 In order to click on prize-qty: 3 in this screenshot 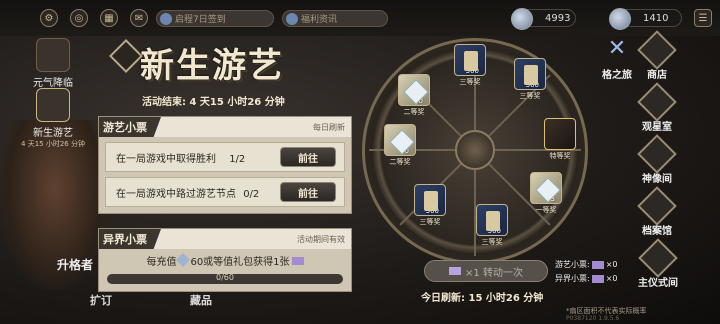, I will do `click(552, 199)`.